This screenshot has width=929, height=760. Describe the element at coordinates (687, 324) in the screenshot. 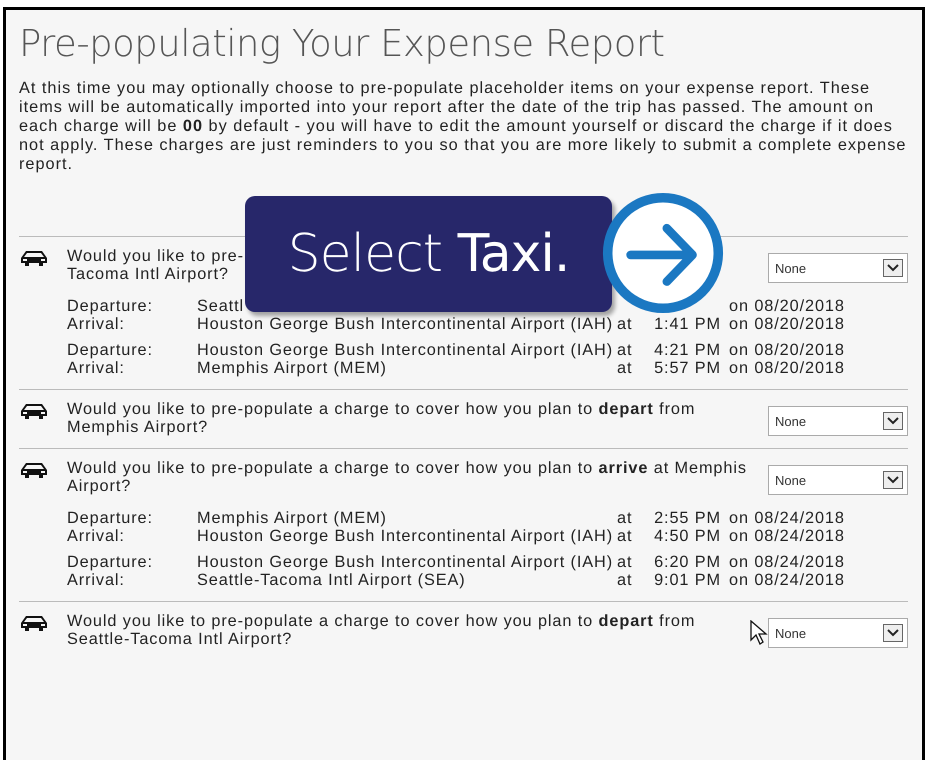

I see `flight-time: 1:41 PM` at that location.